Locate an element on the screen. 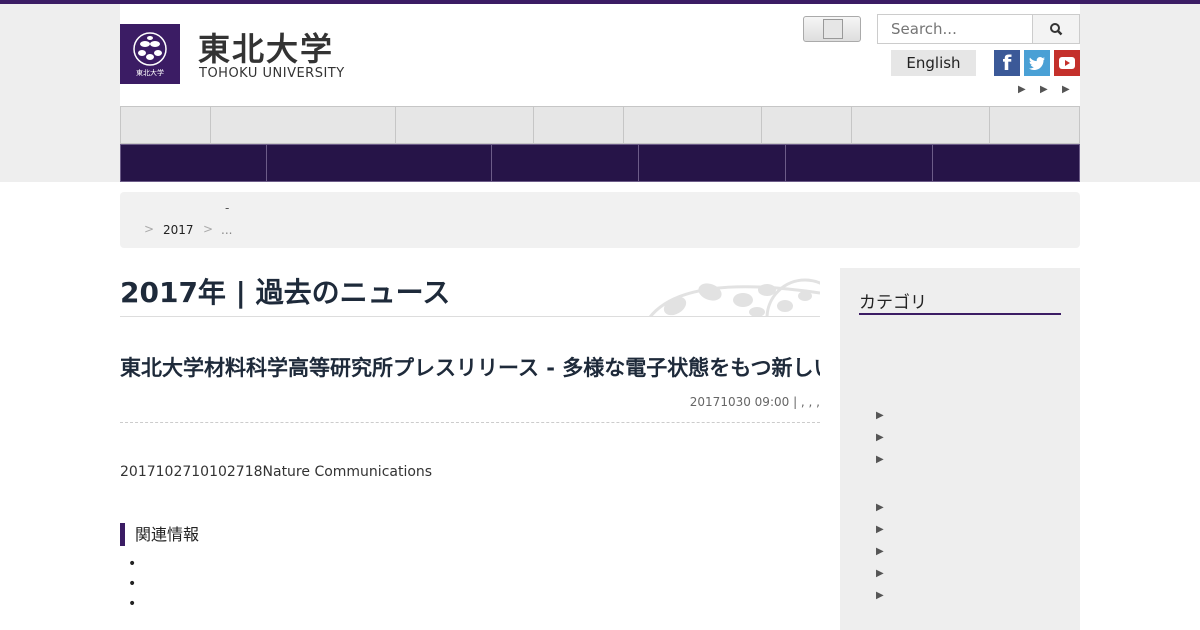  utility-nav is located at coordinates (600, 125).